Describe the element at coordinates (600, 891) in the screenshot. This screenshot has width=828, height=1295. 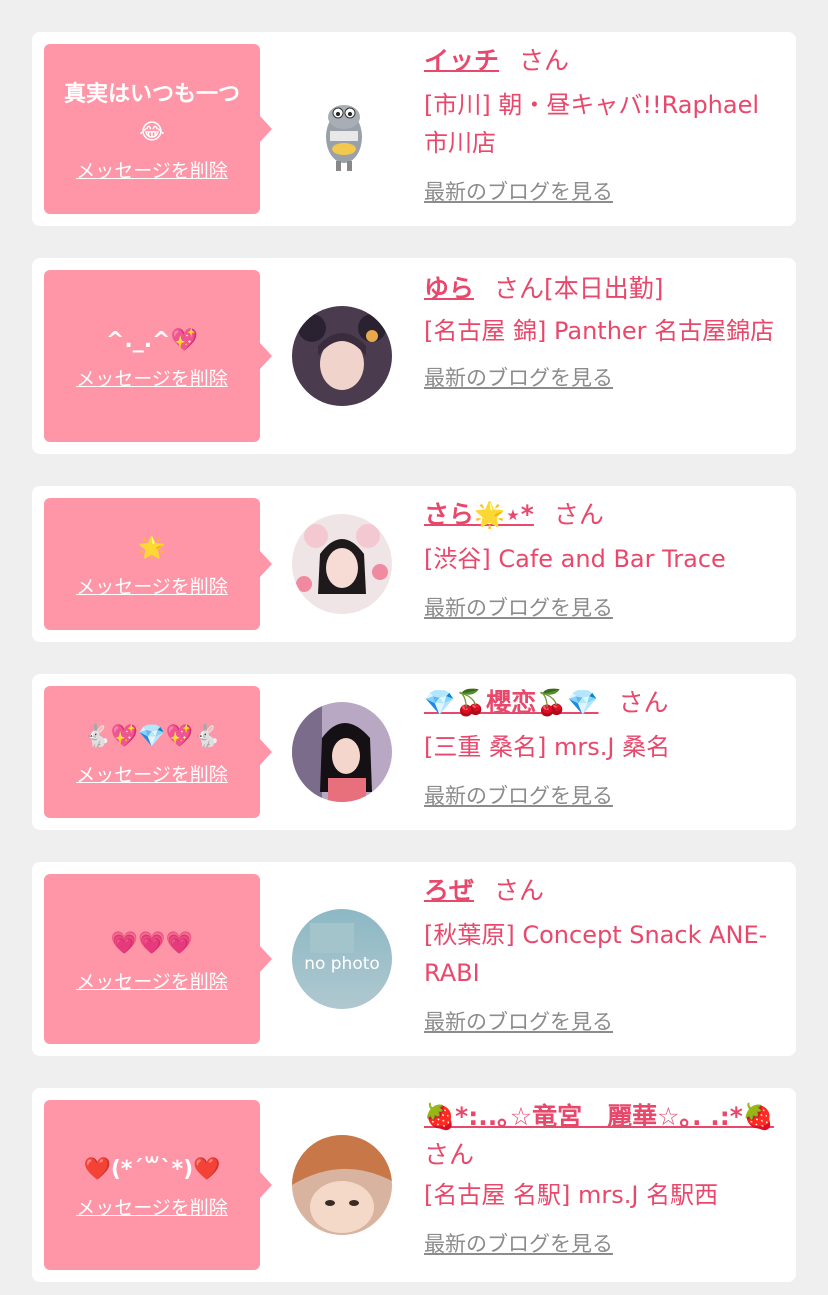
I see `name-line: ろぜ さん` at that location.